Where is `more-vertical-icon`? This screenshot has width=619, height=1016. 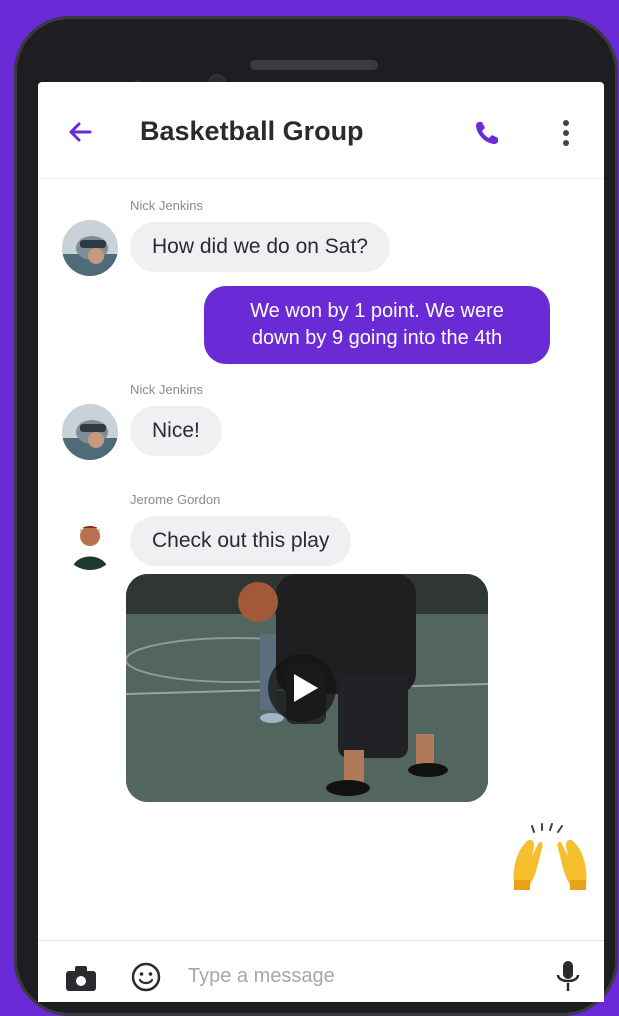 more-vertical-icon is located at coordinates (566, 133).